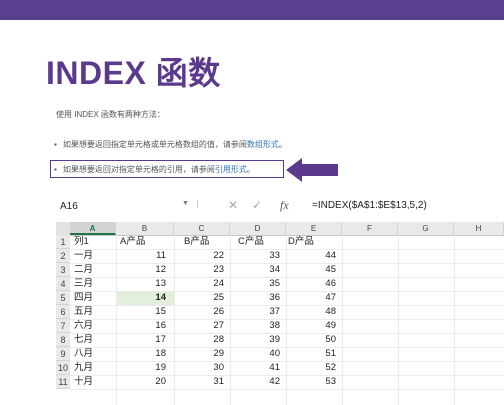 This screenshot has width=504, height=405. I want to click on cell: 40, so click(255, 354).